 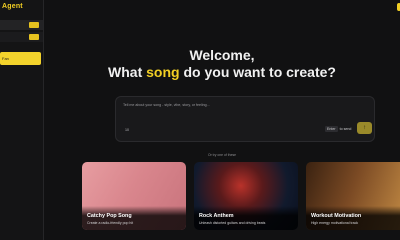 I want to click on card-title: Rock Anthem, so click(x=216, y=216).